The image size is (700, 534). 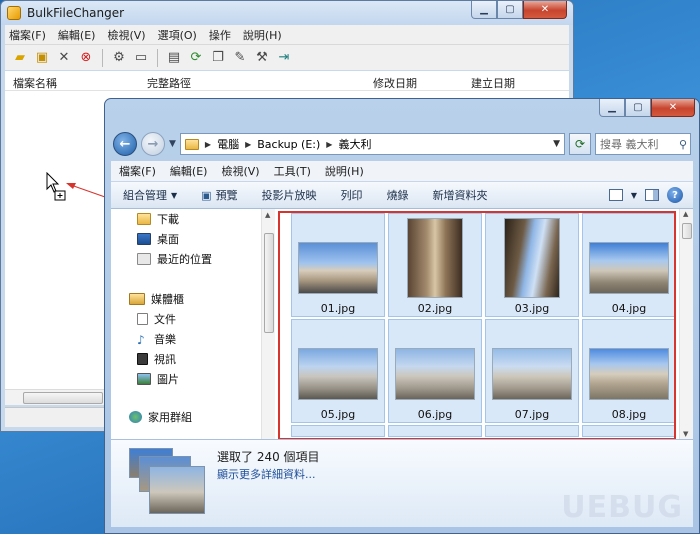 I want to click on nav-label: 音樂, so click(x=165, y=339).